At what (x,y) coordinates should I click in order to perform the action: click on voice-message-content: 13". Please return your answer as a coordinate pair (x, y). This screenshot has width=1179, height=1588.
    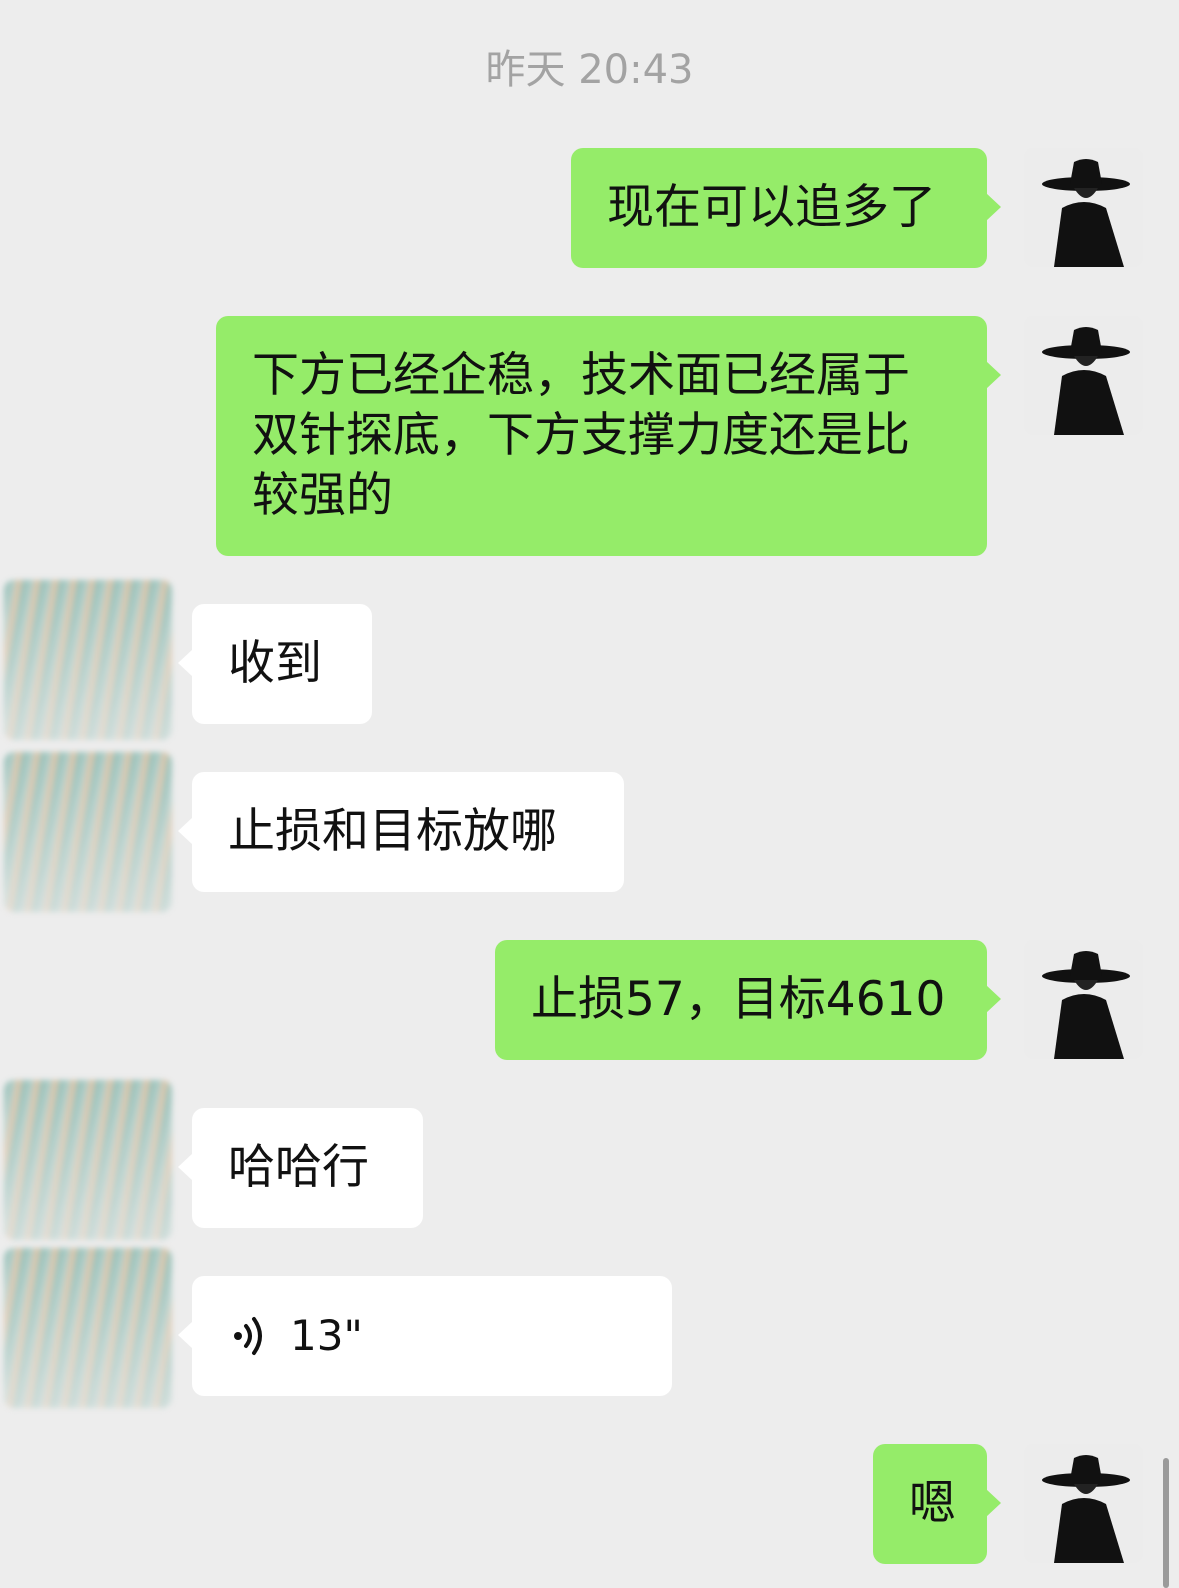
    Looking at the image, I should click on (432, 1336).